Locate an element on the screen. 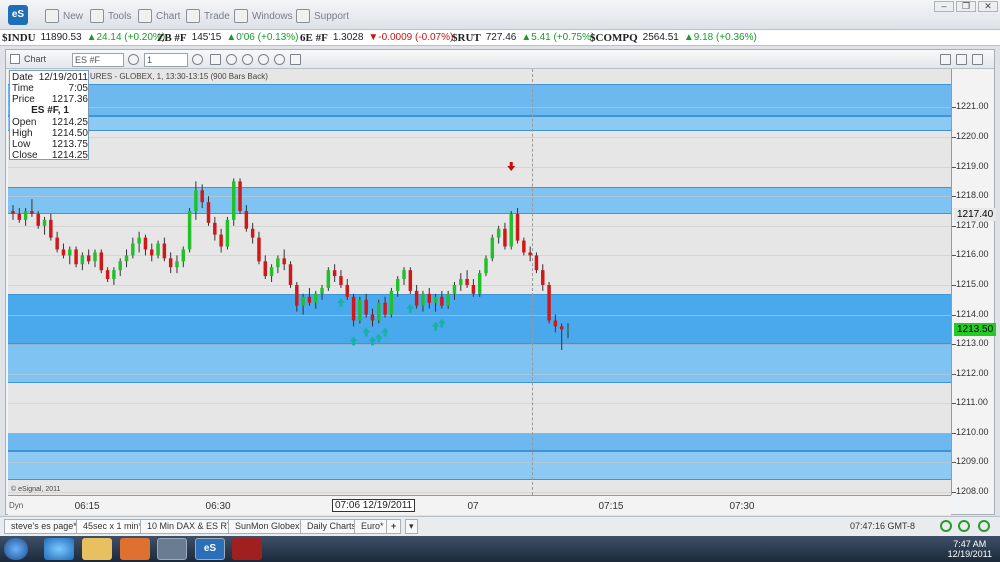  tab-45sec-x-1-min: 45sec x 1 min* is located at coordinates (113, 526).